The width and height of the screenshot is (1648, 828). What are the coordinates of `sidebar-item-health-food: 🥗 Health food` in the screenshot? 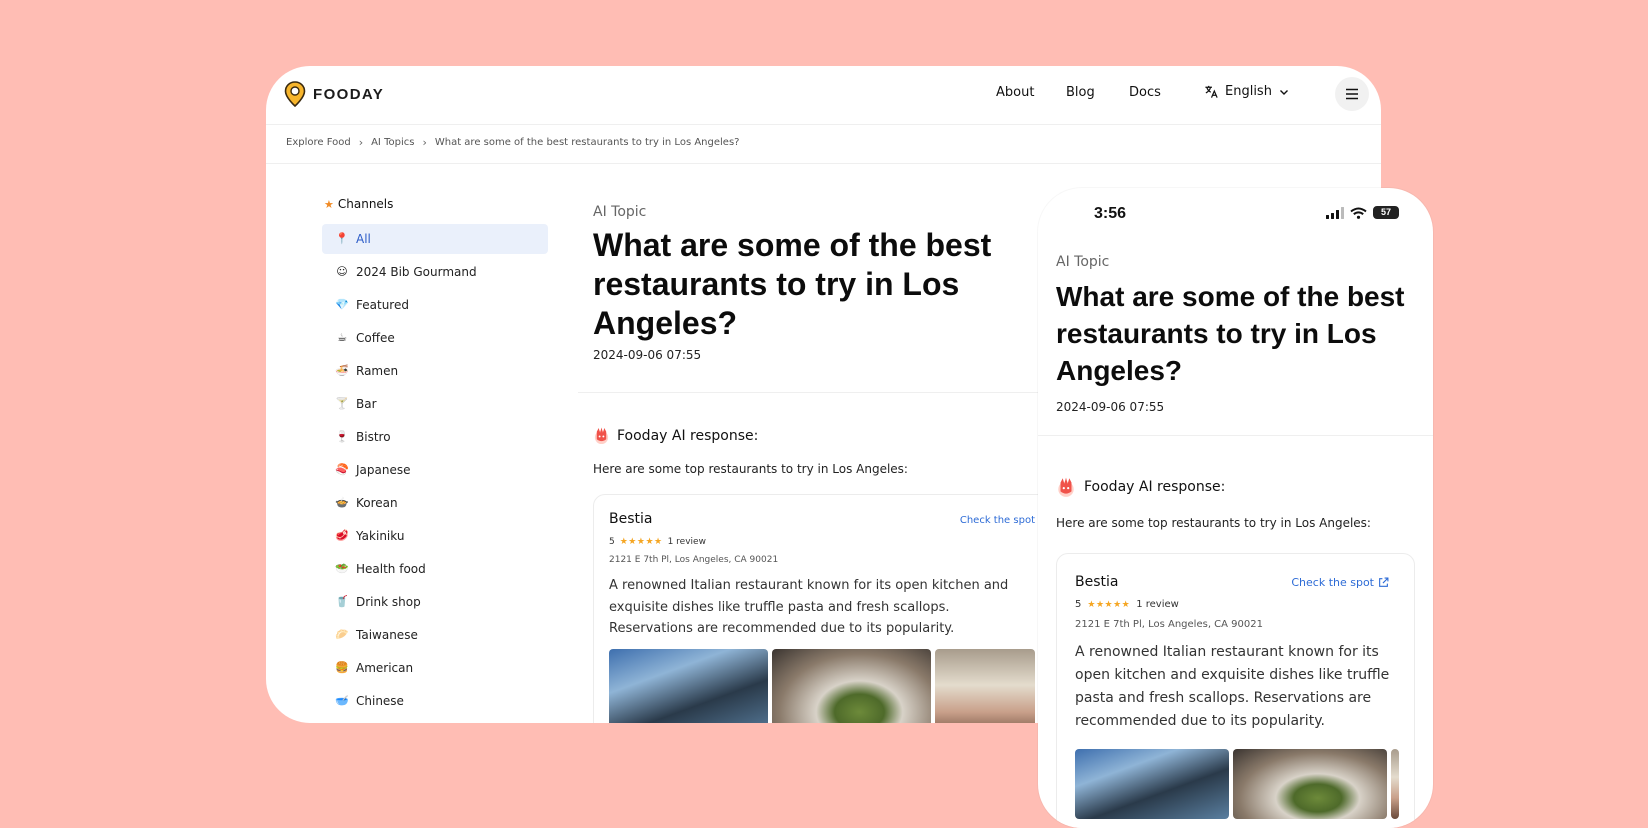 It's located at (435, 569).